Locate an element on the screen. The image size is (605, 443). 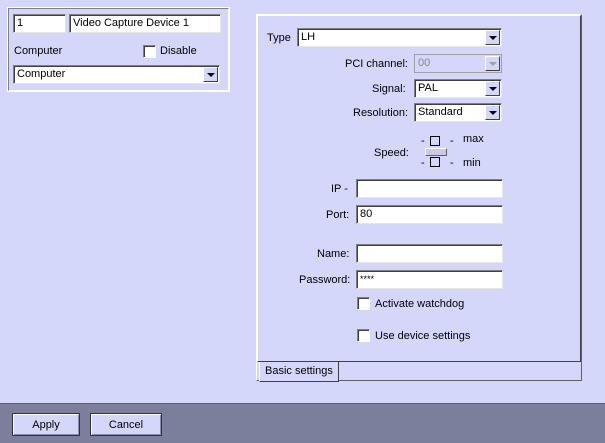
device-id-field: 1 is located at coordinates (39, 23).